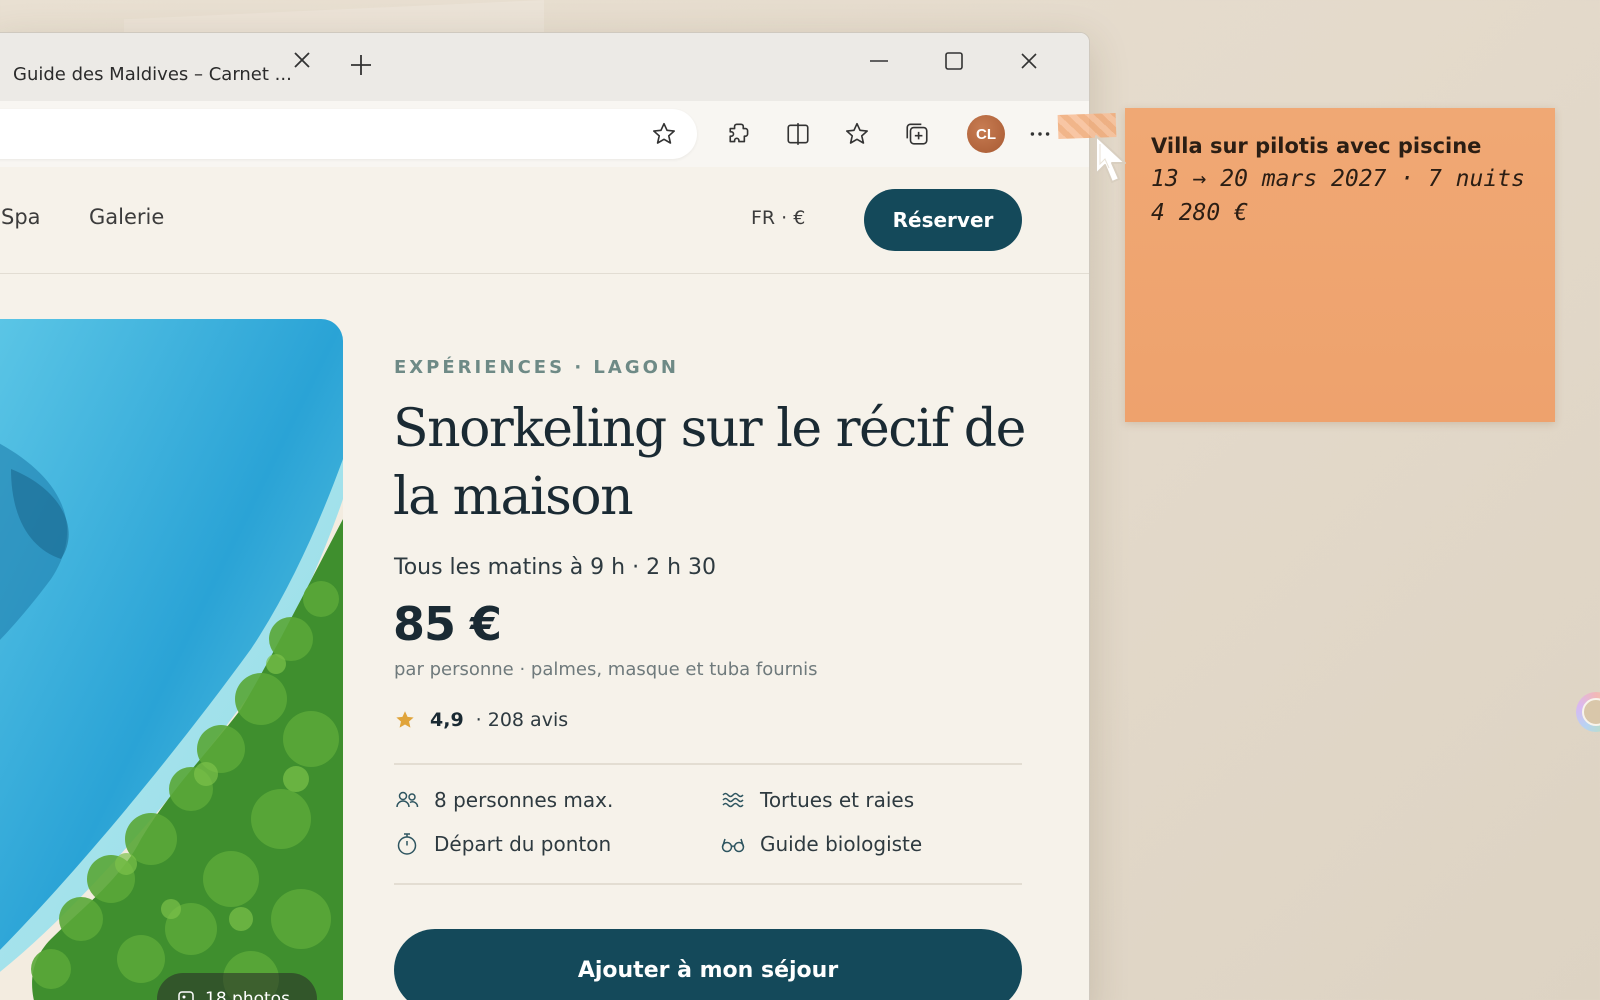  What do you see at coordinates (664, 134) in the screenshot?
I see `bookmark-star-icon` at bounding box center [664, 134].